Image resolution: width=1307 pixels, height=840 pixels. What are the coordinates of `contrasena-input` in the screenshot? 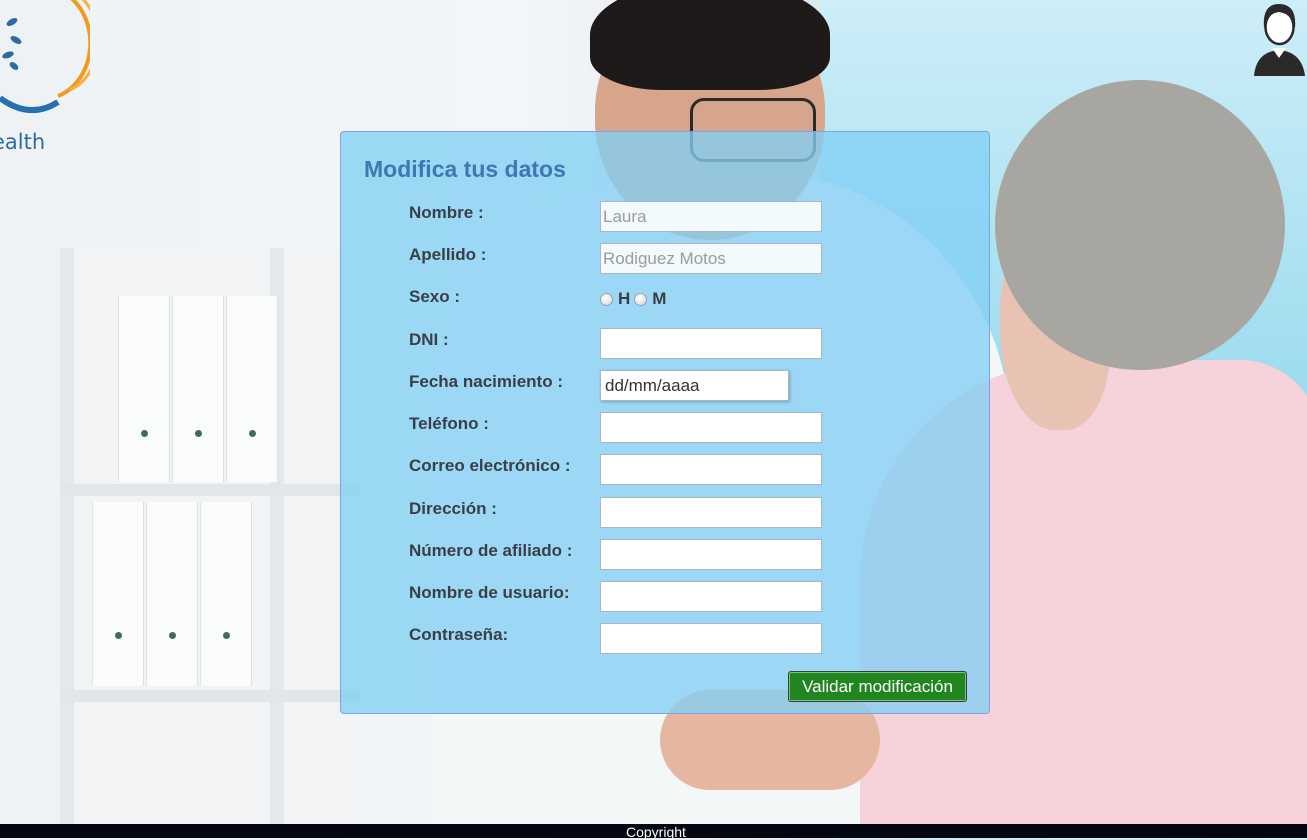 It's located at (711, 638).